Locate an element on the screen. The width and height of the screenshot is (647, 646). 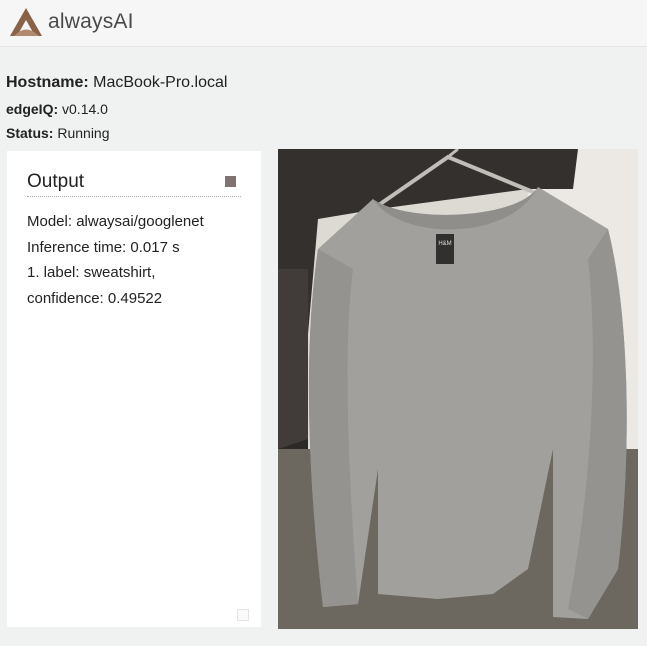
brand-name: alwaysAI is located at coordinates (91, 21).